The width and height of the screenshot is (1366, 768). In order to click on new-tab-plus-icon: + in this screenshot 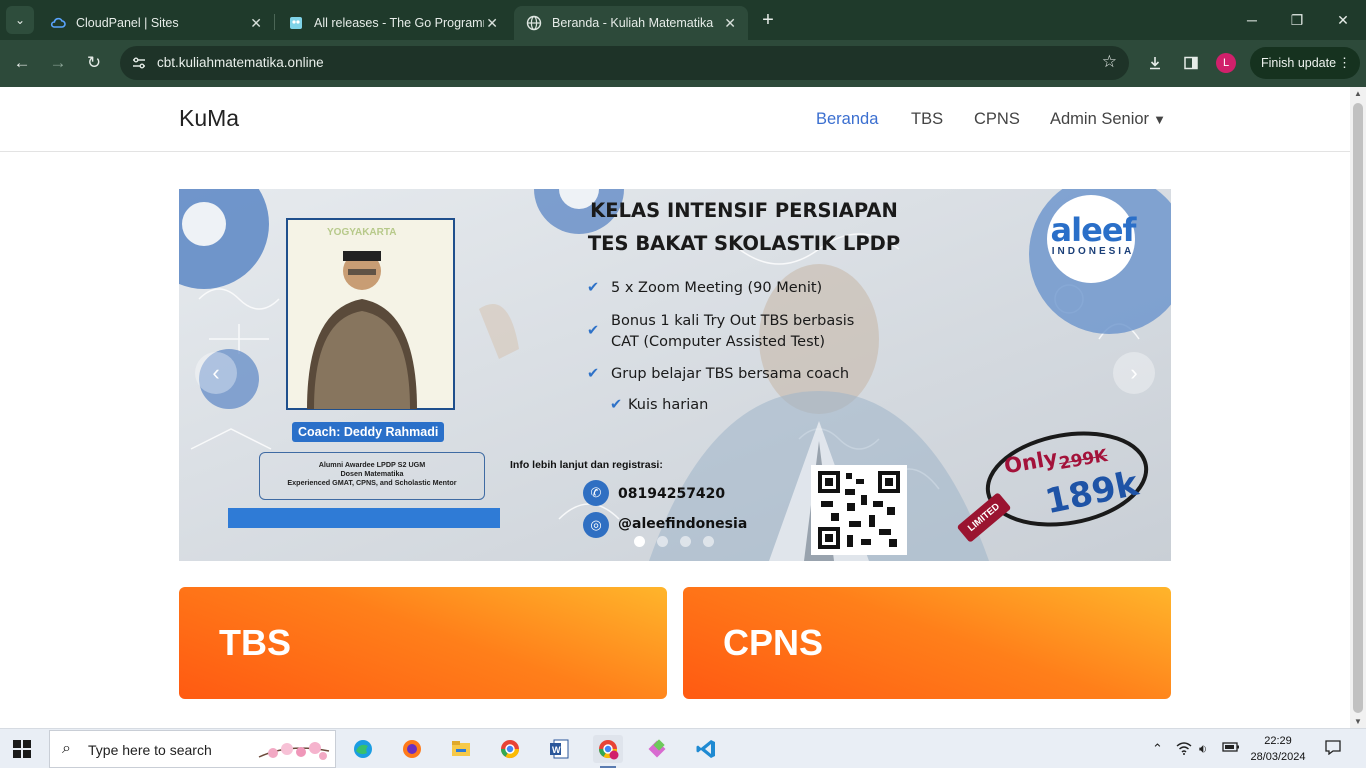, I will do `click(768, 20)`.